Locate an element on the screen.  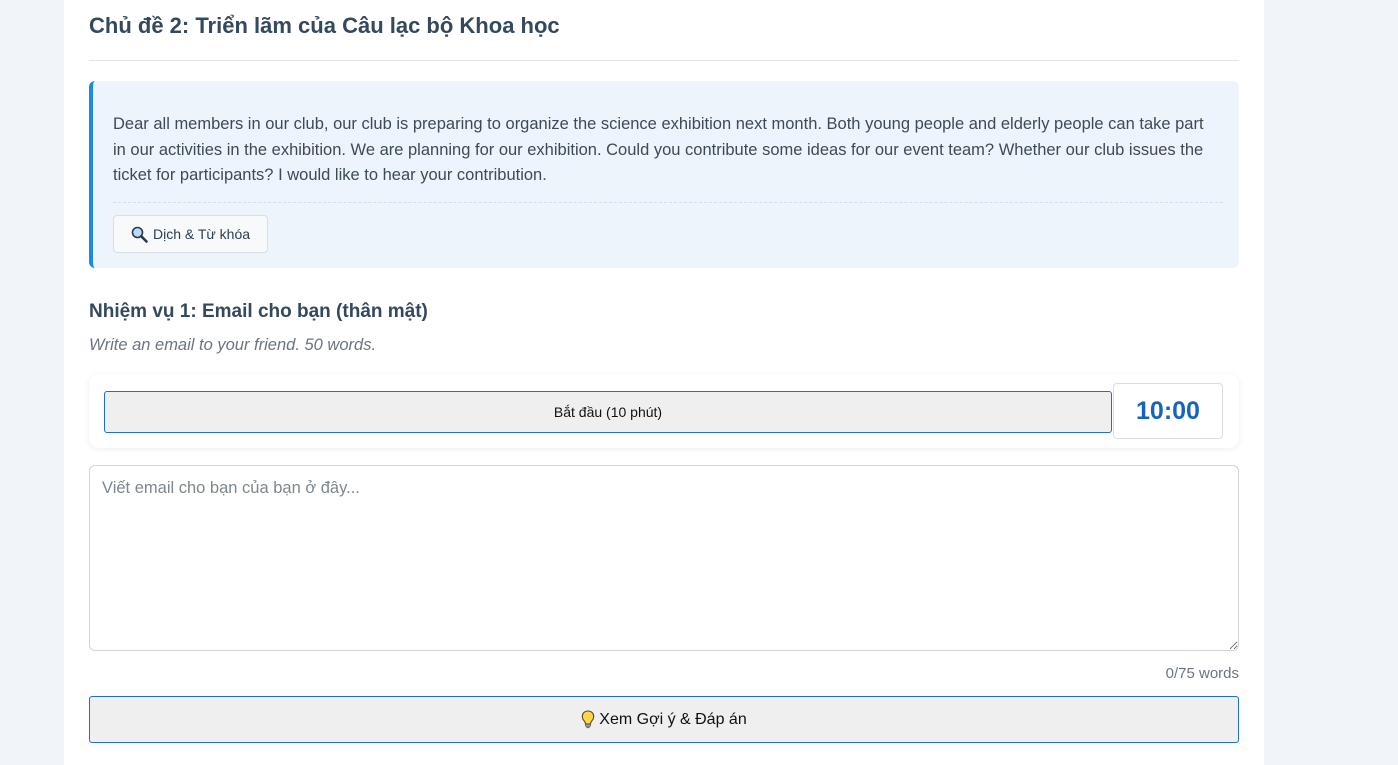
timer-display: 10:00 is located at coordinates (1168, 411).